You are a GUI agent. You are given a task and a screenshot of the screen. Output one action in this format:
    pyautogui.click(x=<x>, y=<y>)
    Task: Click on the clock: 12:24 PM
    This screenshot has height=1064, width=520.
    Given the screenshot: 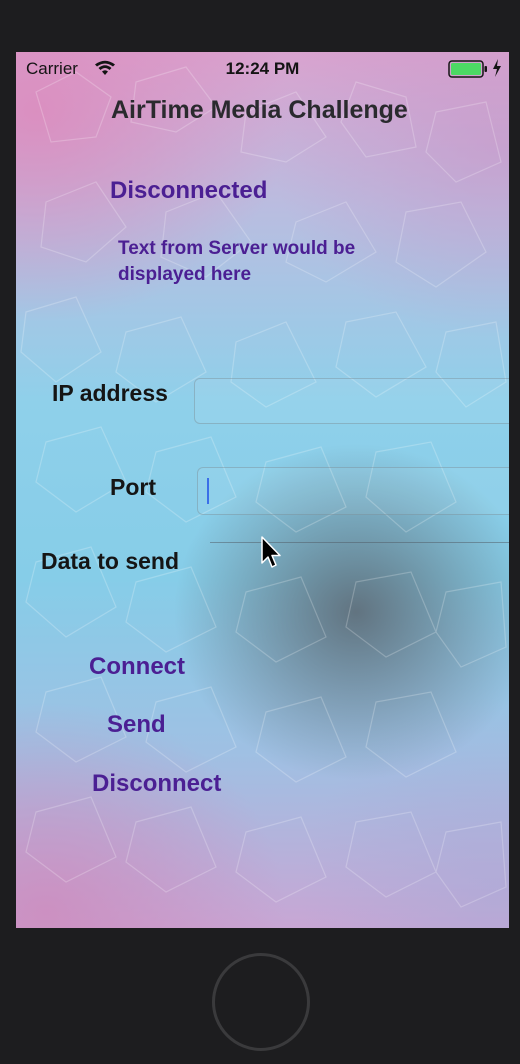 What is the action you would take?
    pyautogui.click(x=262, y=68)
    